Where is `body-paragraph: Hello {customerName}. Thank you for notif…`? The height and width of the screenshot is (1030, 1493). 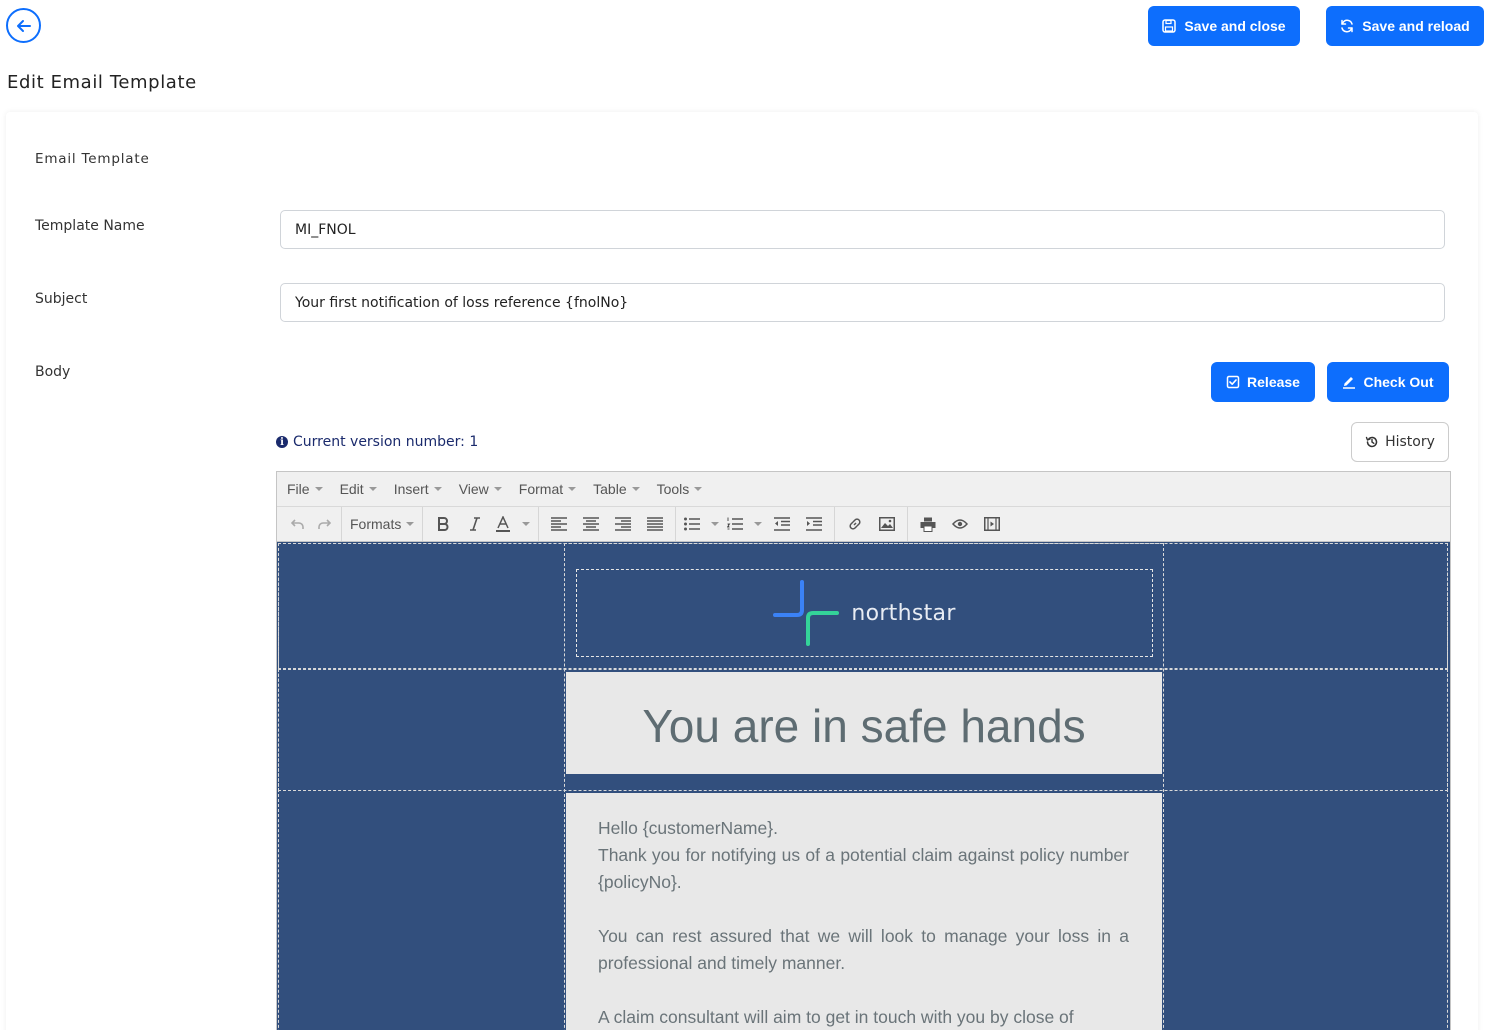 body-paragraph: Hello {customerName}. Thank you for notif… is located at coordinates (863, 855).